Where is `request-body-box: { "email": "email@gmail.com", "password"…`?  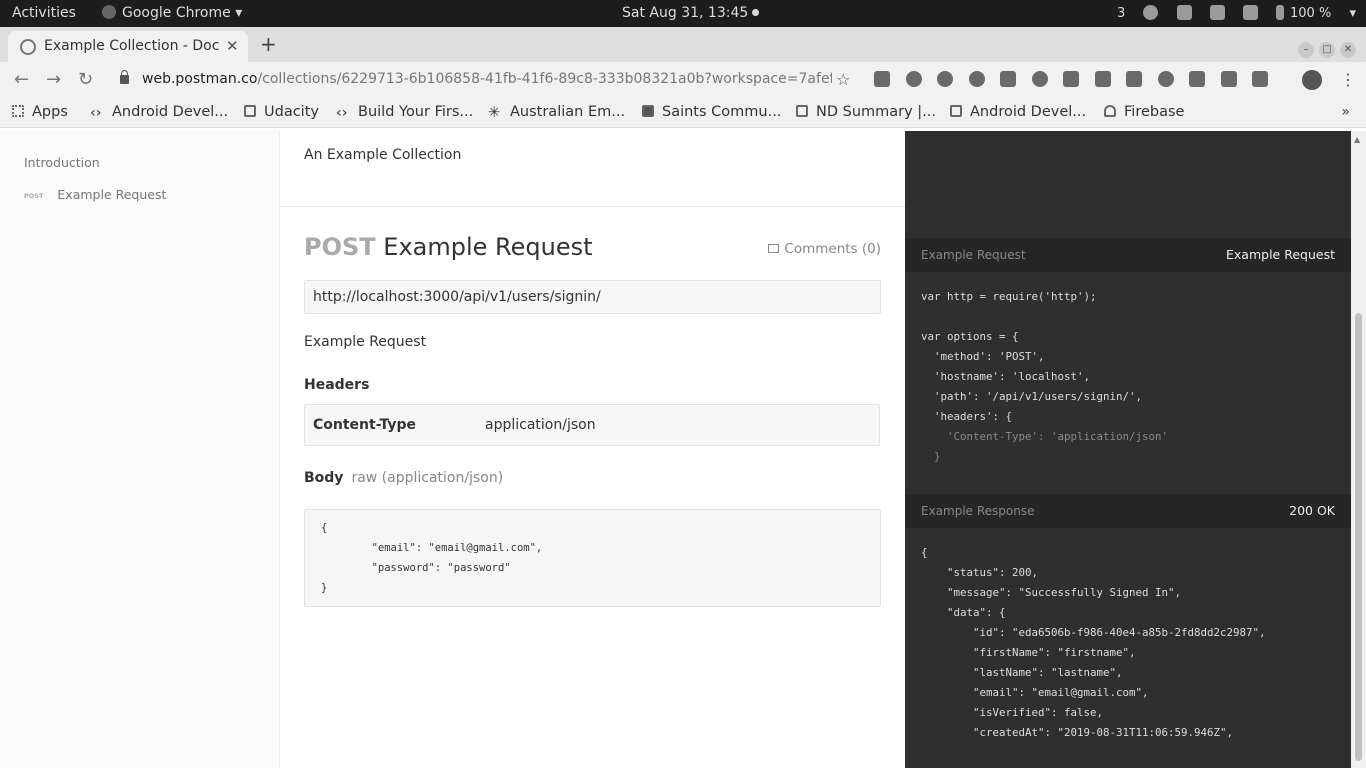
request-body-box: { "email": "email@gmail.com", "password"… is located at coordinates (592, 558).